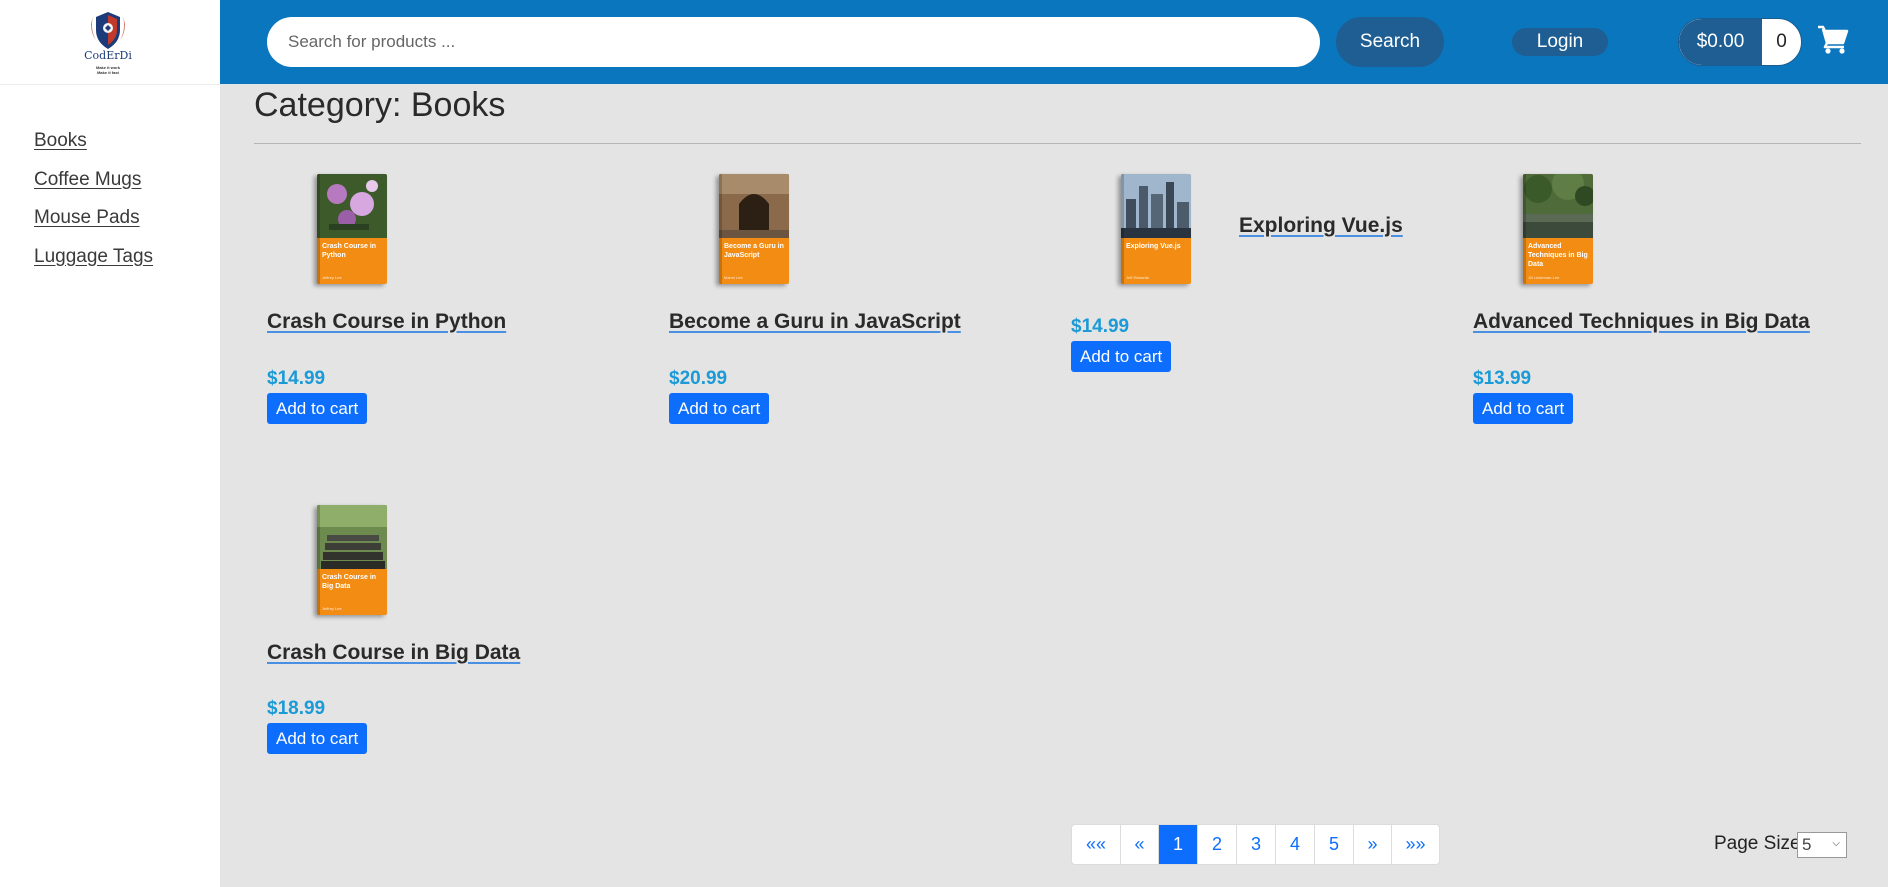 The width and height of the screenshot is (1888, 887). What do you see at coordinates (393, 653) in the screenshot?
I see `product-title-link: Crash Course in Big Data` at bounding box center [393, 653].